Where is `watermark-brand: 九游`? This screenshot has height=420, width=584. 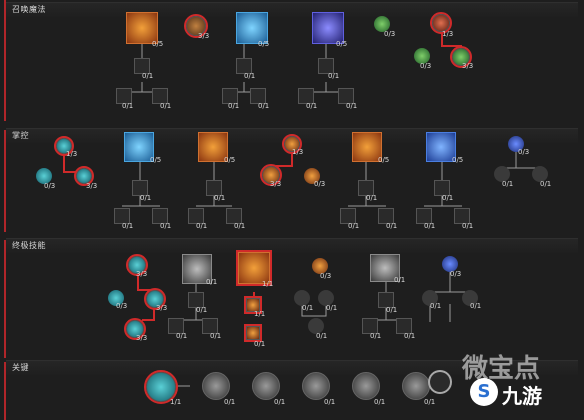
watermark-brand: 九游 is located at coordinates (522, 396).